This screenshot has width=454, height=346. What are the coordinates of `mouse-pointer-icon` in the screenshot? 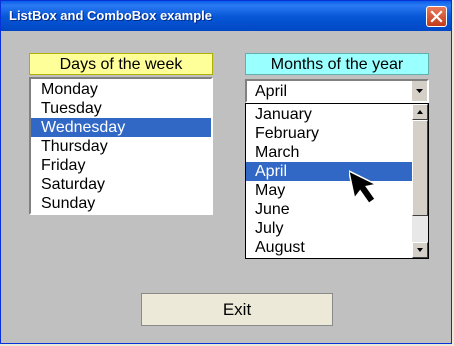 It's located at (364, 187).